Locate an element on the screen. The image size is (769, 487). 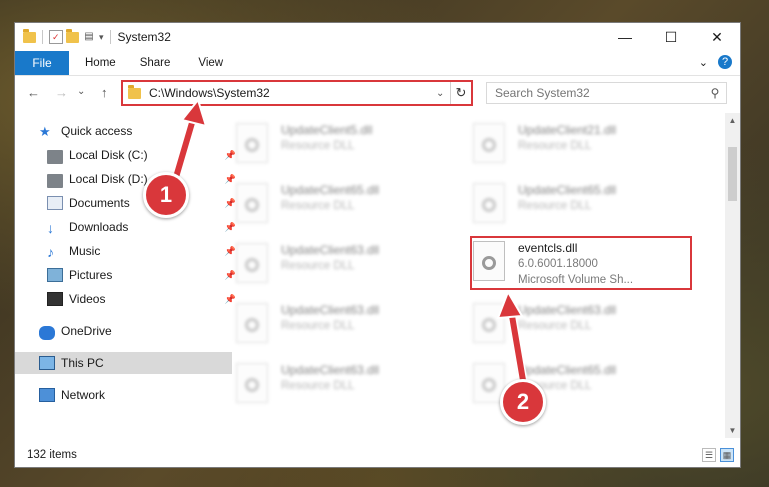
window-title: System32 is located at coordinates (144, 37).